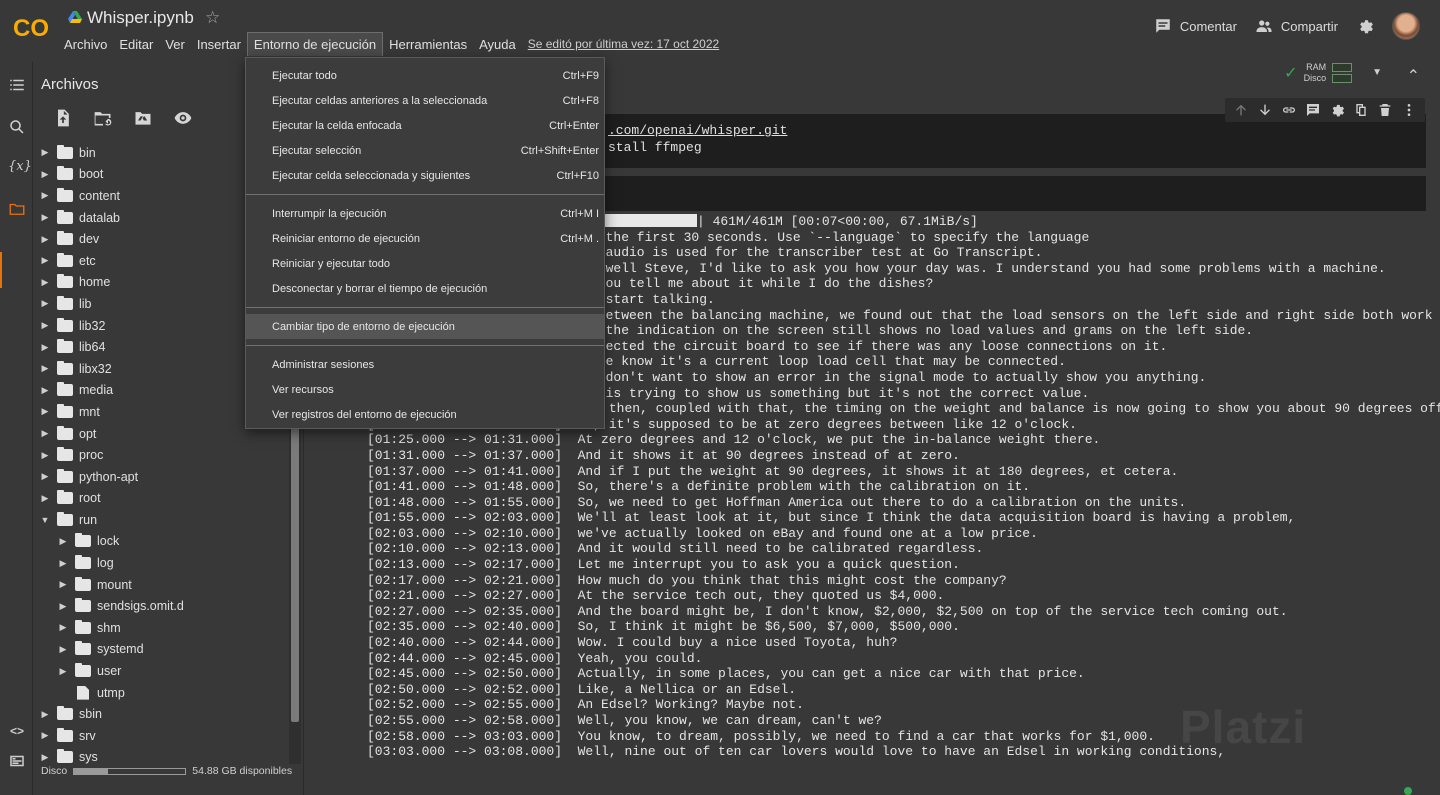 The width and height of the screenshot is (1440, 795). What do you see at coordinates (161, 650) in the screenshot?
I see `tree-item-systemd: ▶ systemd` at bounding box center [161, 650].